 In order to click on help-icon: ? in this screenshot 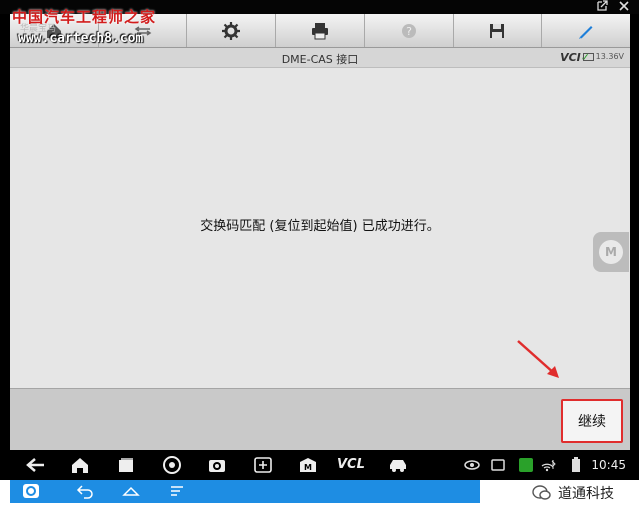, I will do `click(408, 30)`.